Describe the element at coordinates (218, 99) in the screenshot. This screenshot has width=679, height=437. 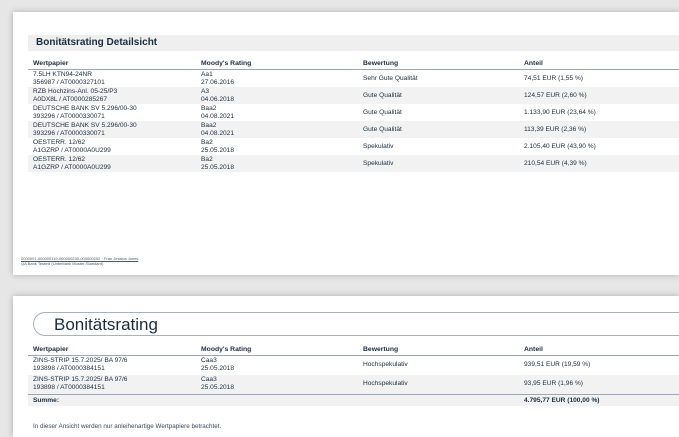
I see `rating-date: 04.06.2018` at that location.